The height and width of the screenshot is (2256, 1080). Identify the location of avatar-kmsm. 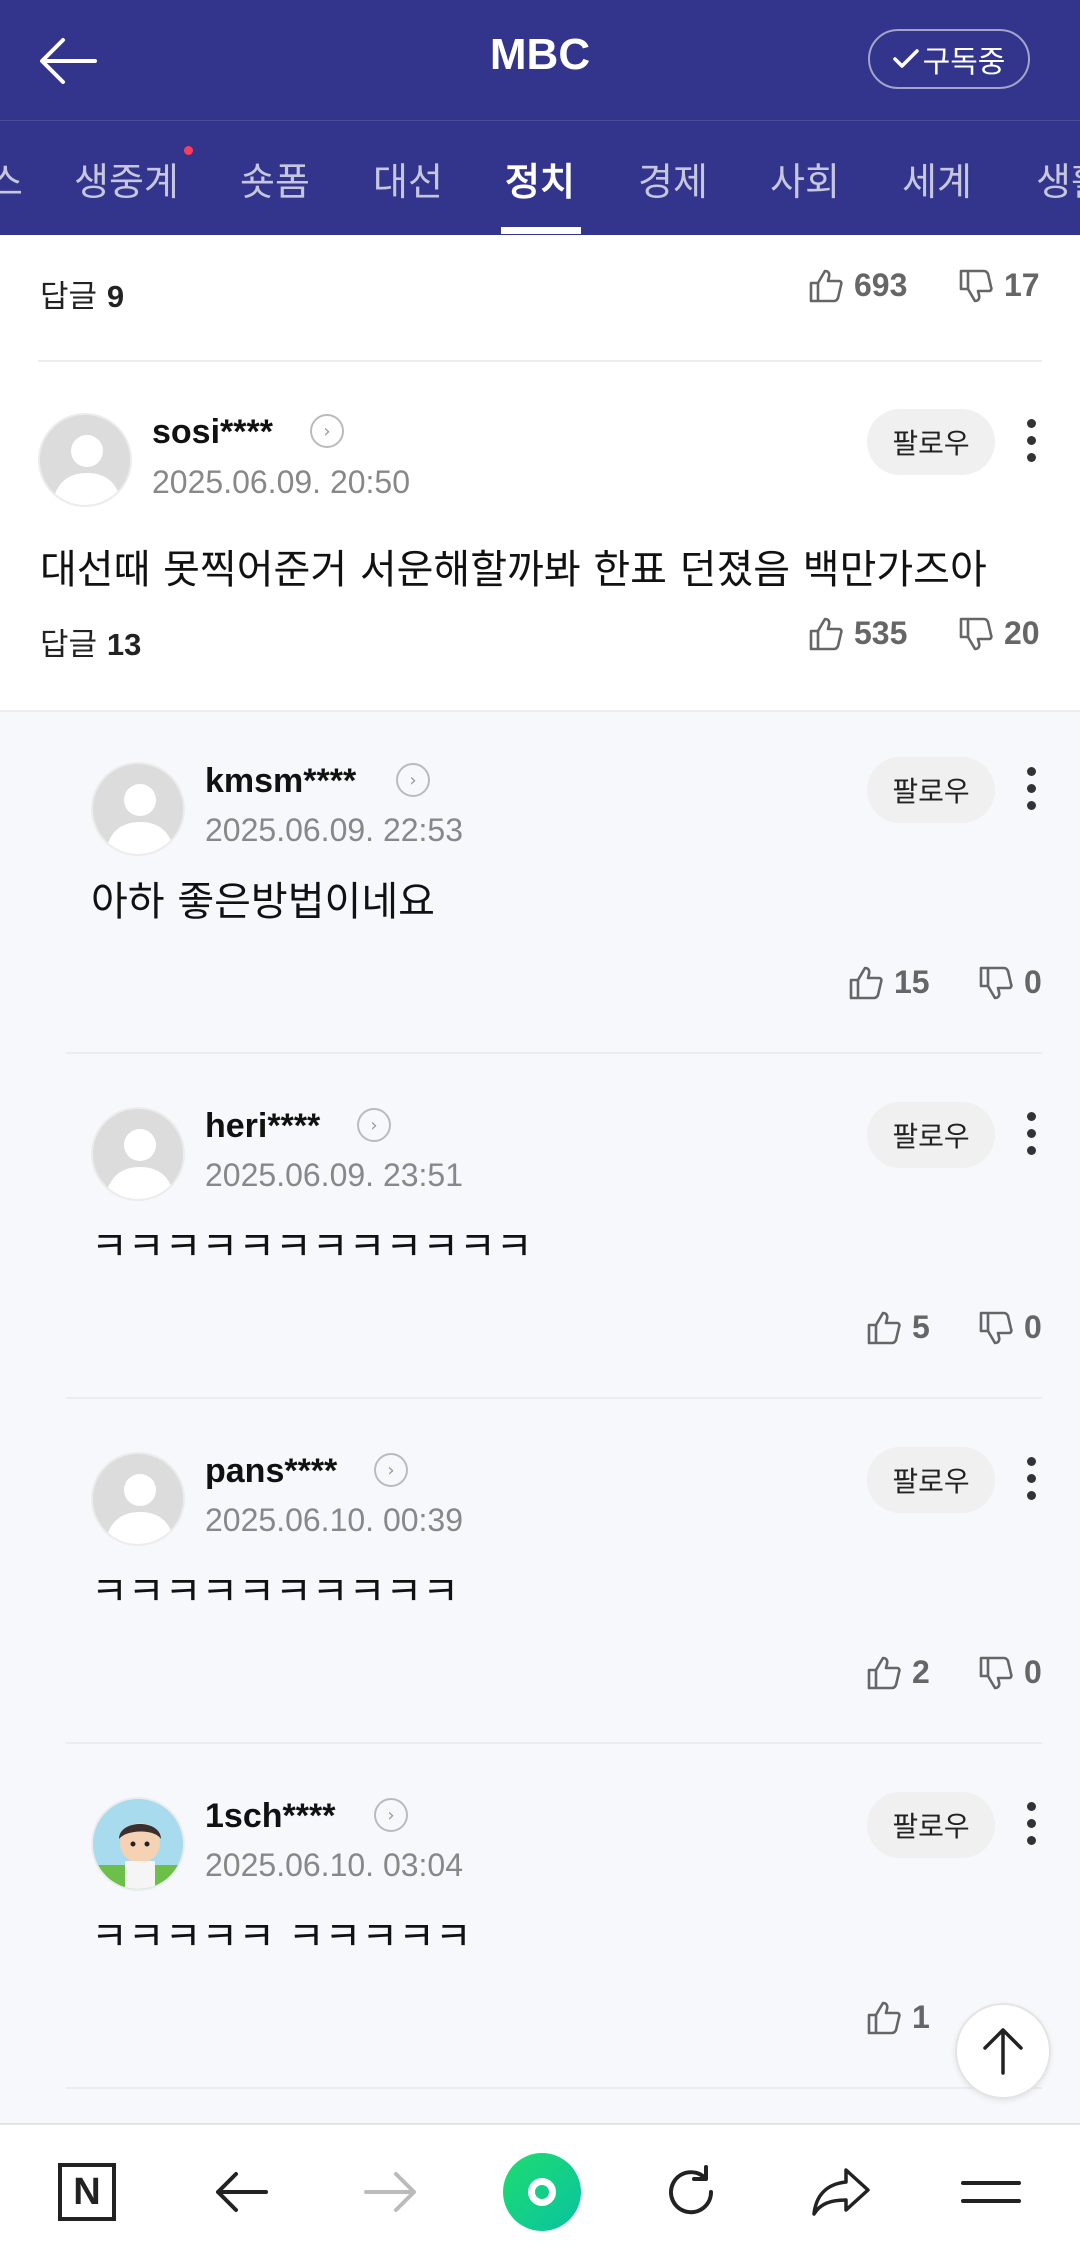
(138, 809).